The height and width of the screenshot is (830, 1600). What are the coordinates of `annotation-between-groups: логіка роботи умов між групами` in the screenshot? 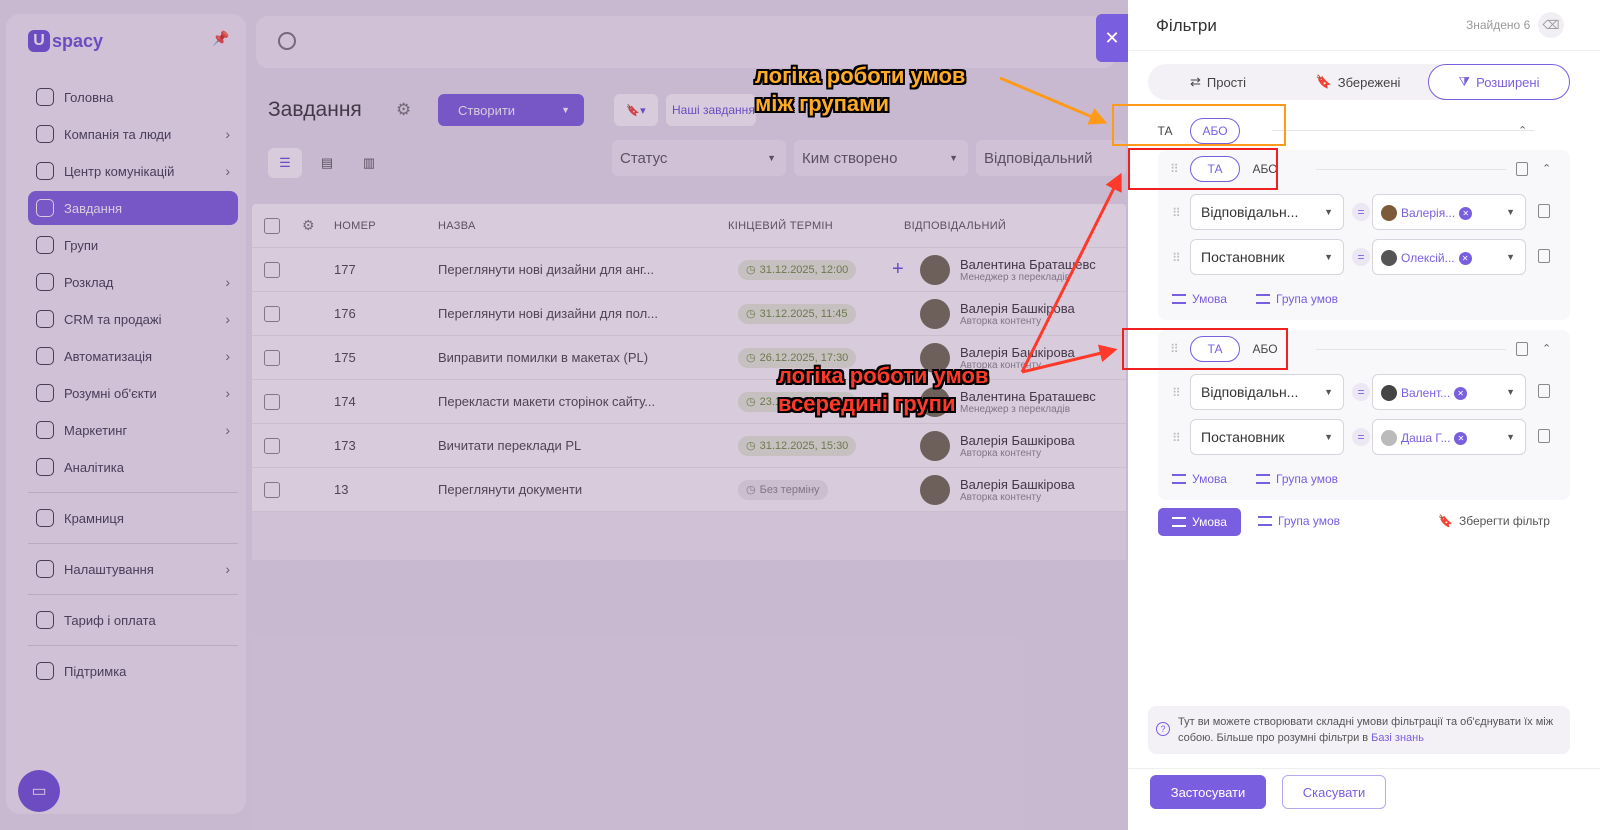 It's located at (860, 89).